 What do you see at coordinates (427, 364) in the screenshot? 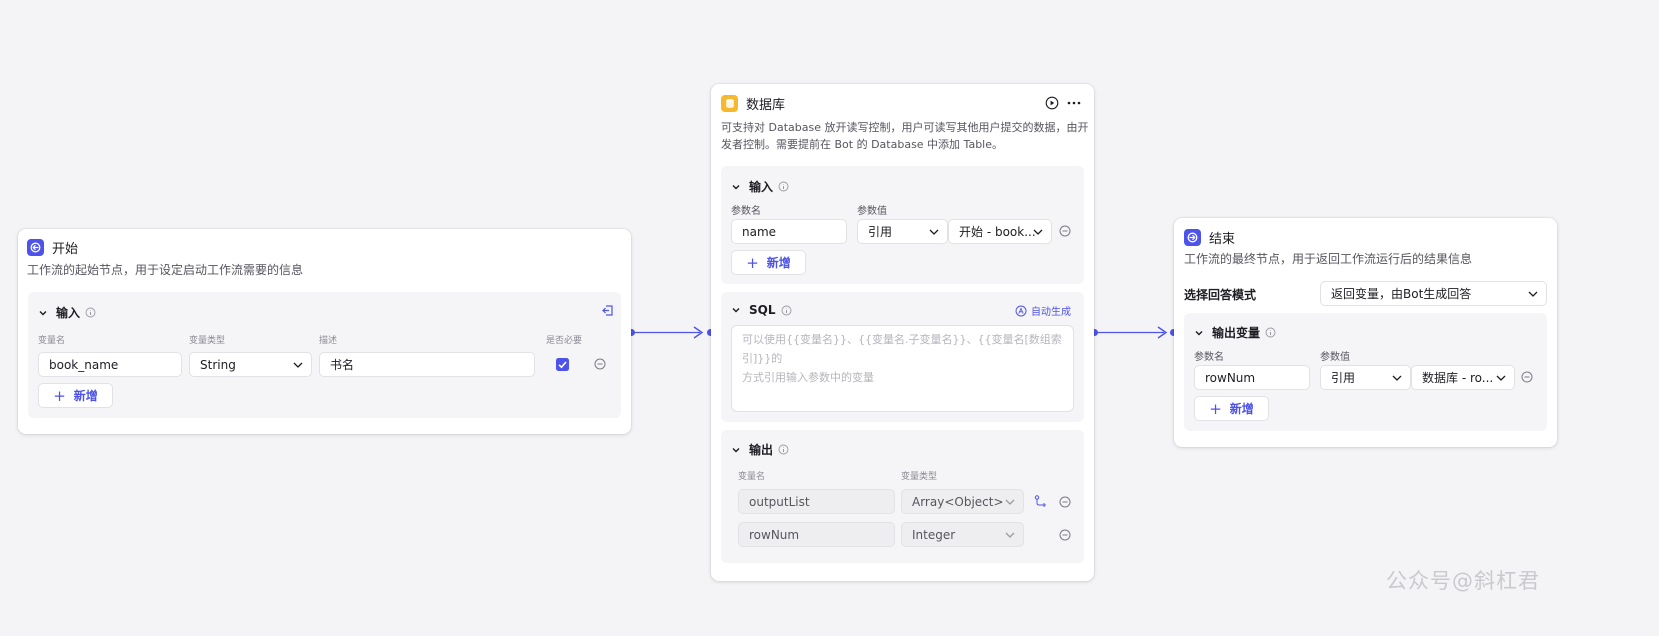
I see `variable-description-input: 书名` at bounding box center [427, 364].